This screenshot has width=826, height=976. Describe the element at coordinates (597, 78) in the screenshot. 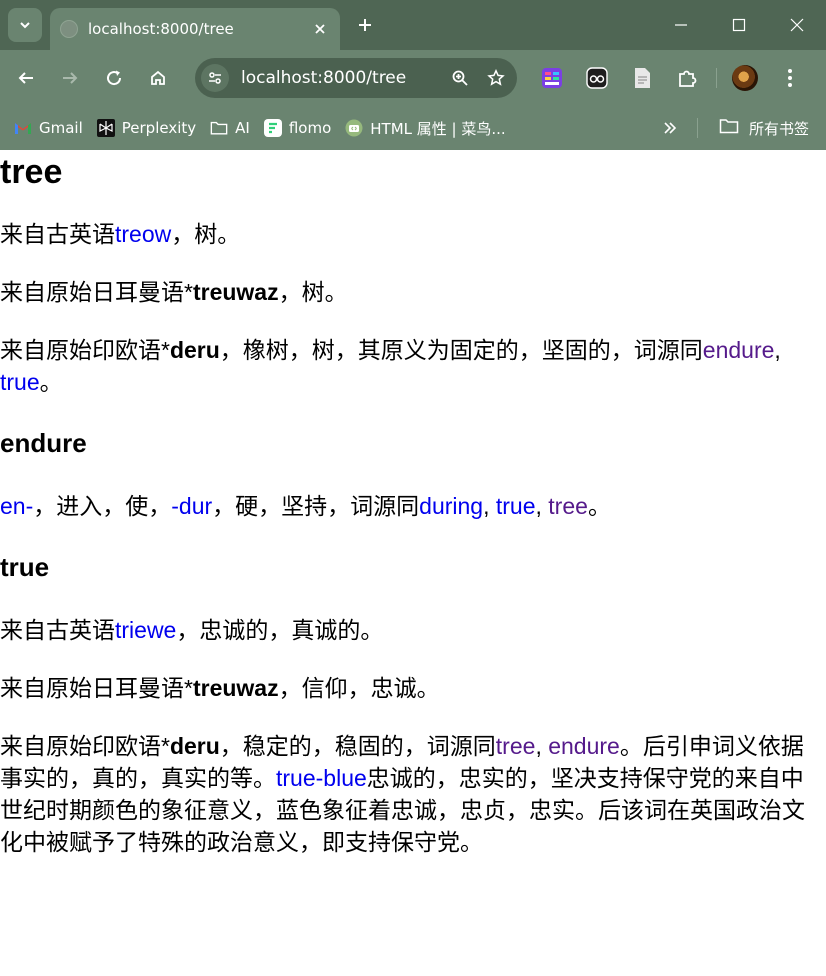

I see `extension-glasses-icon` at that location.